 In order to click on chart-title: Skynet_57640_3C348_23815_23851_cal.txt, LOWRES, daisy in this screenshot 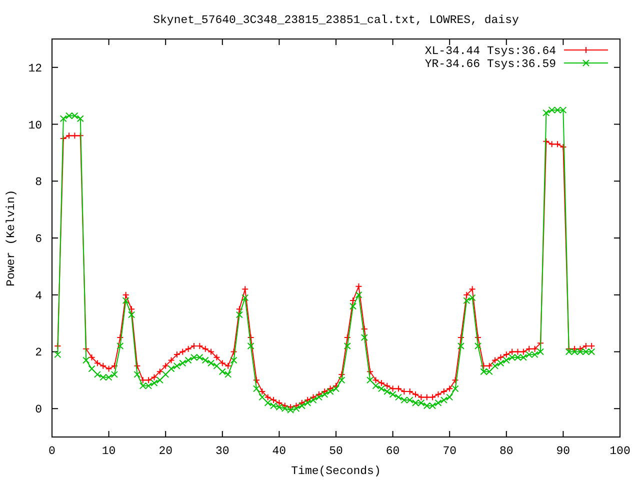, I will do `click(336, 20)`.